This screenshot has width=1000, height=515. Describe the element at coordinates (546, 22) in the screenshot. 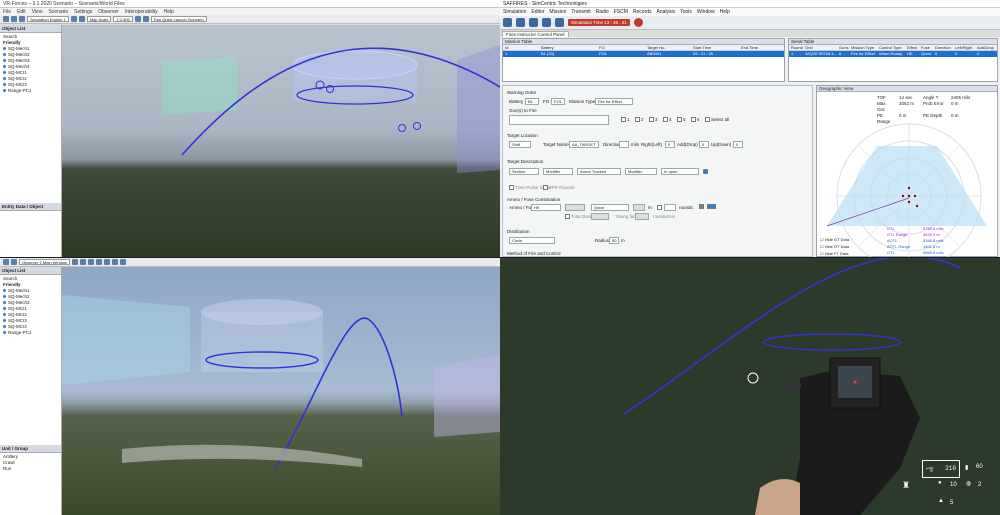

I see `map-icon` at that location.